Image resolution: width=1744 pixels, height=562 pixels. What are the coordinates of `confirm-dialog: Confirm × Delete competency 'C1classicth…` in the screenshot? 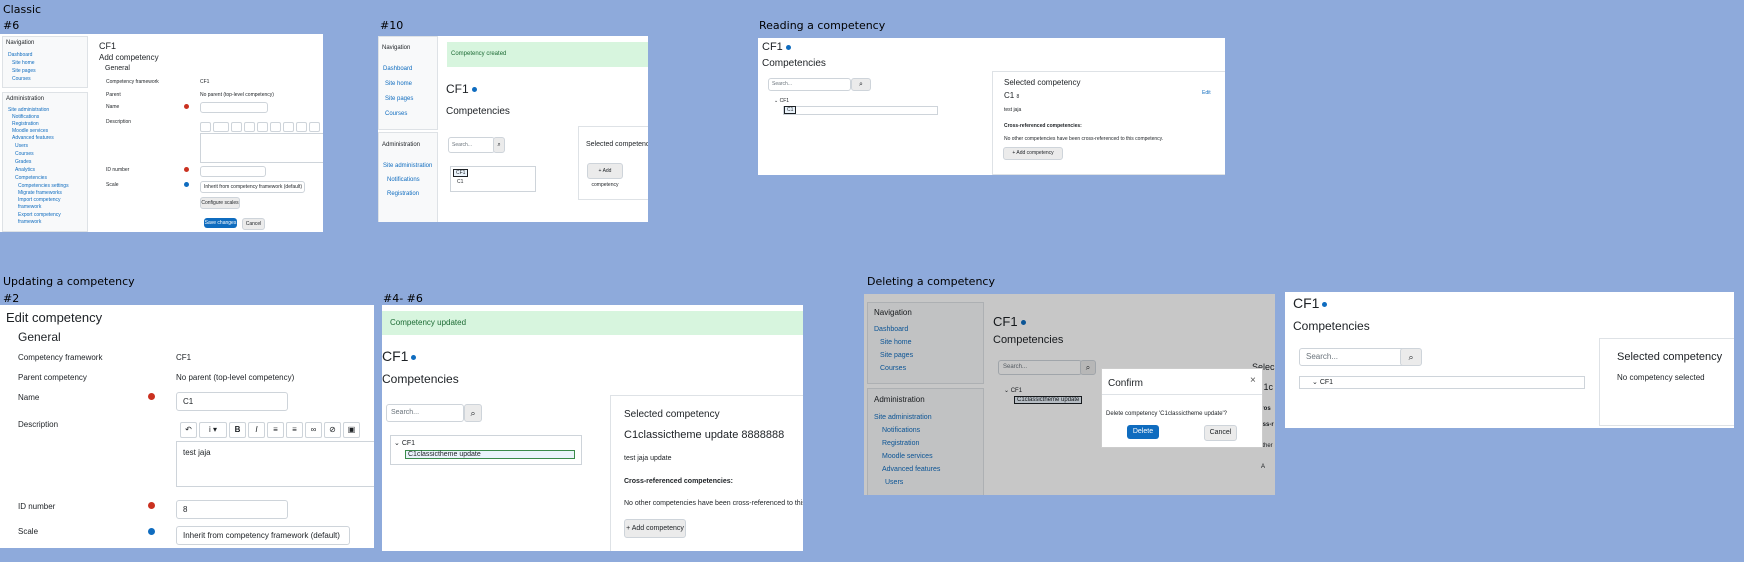 It's located at (1182, 408).